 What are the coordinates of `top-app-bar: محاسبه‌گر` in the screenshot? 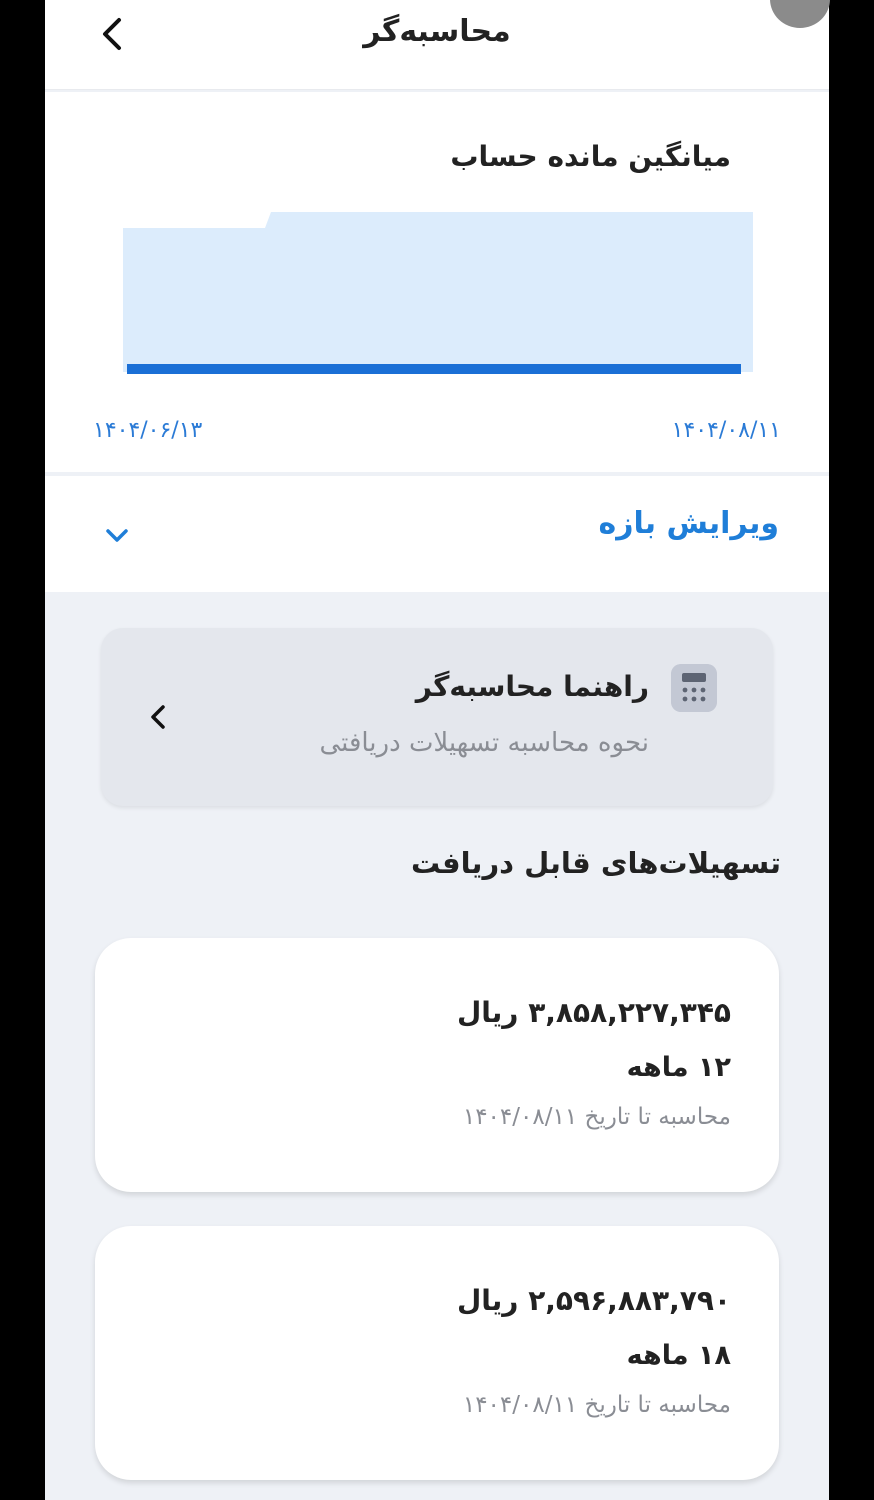 It's located at (437, 45).